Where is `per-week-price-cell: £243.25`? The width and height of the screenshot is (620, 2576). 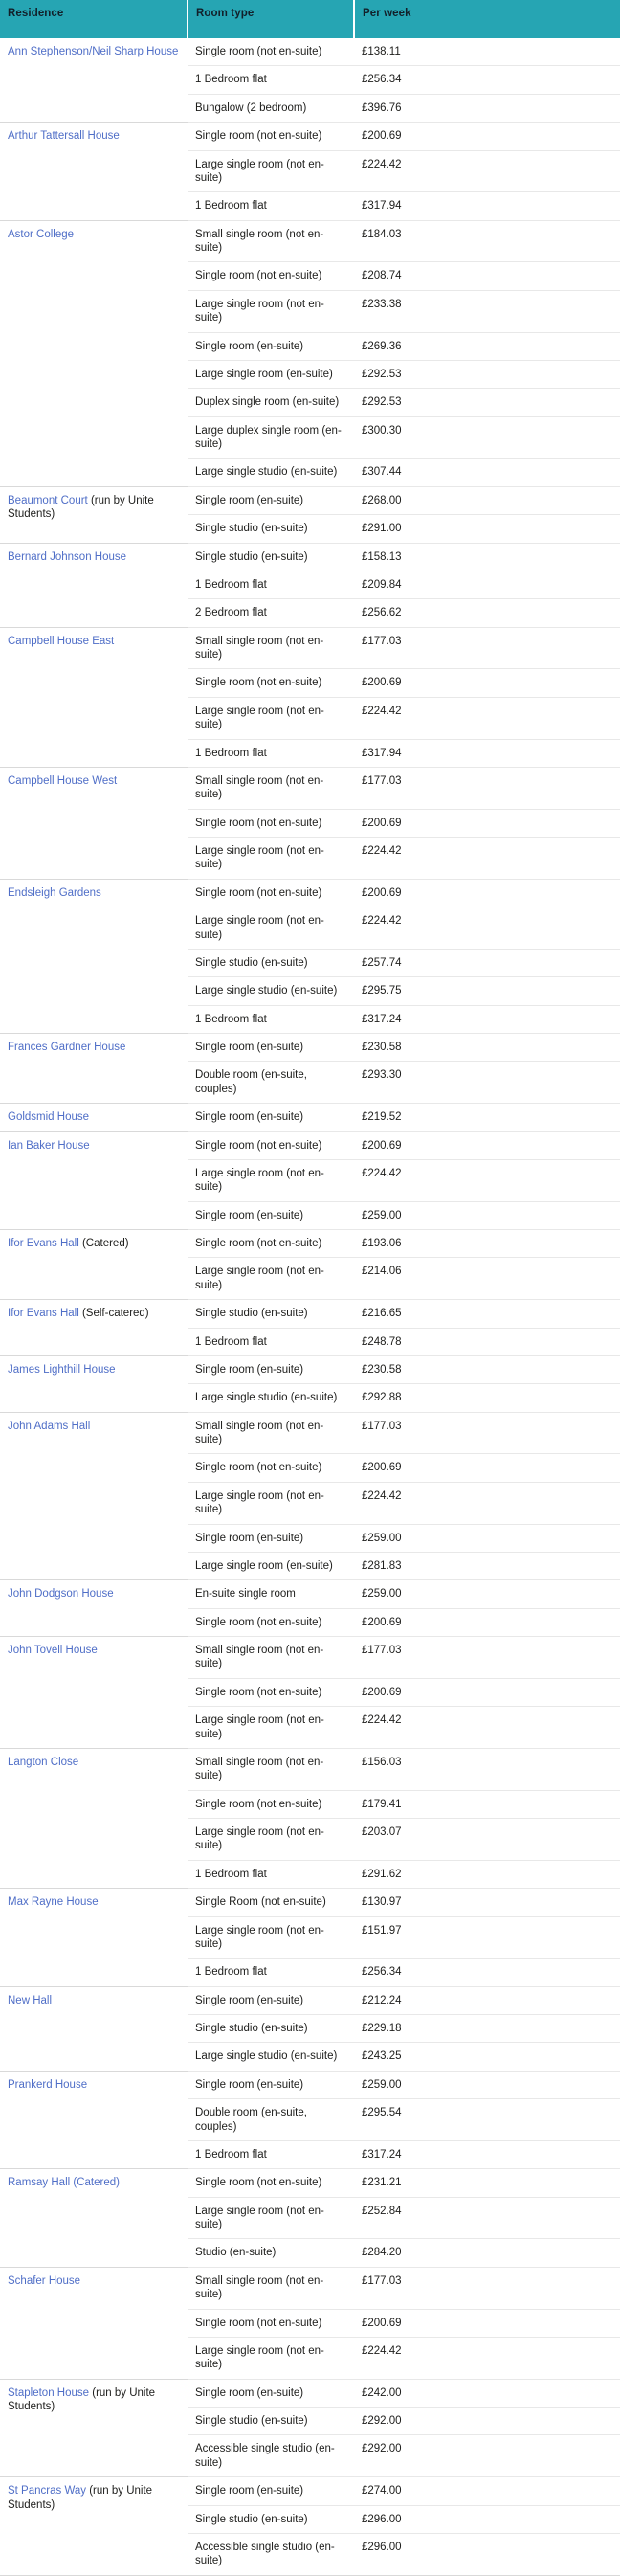 per-week-price-cell: £243.25 is located at coordinates (487, 2057).